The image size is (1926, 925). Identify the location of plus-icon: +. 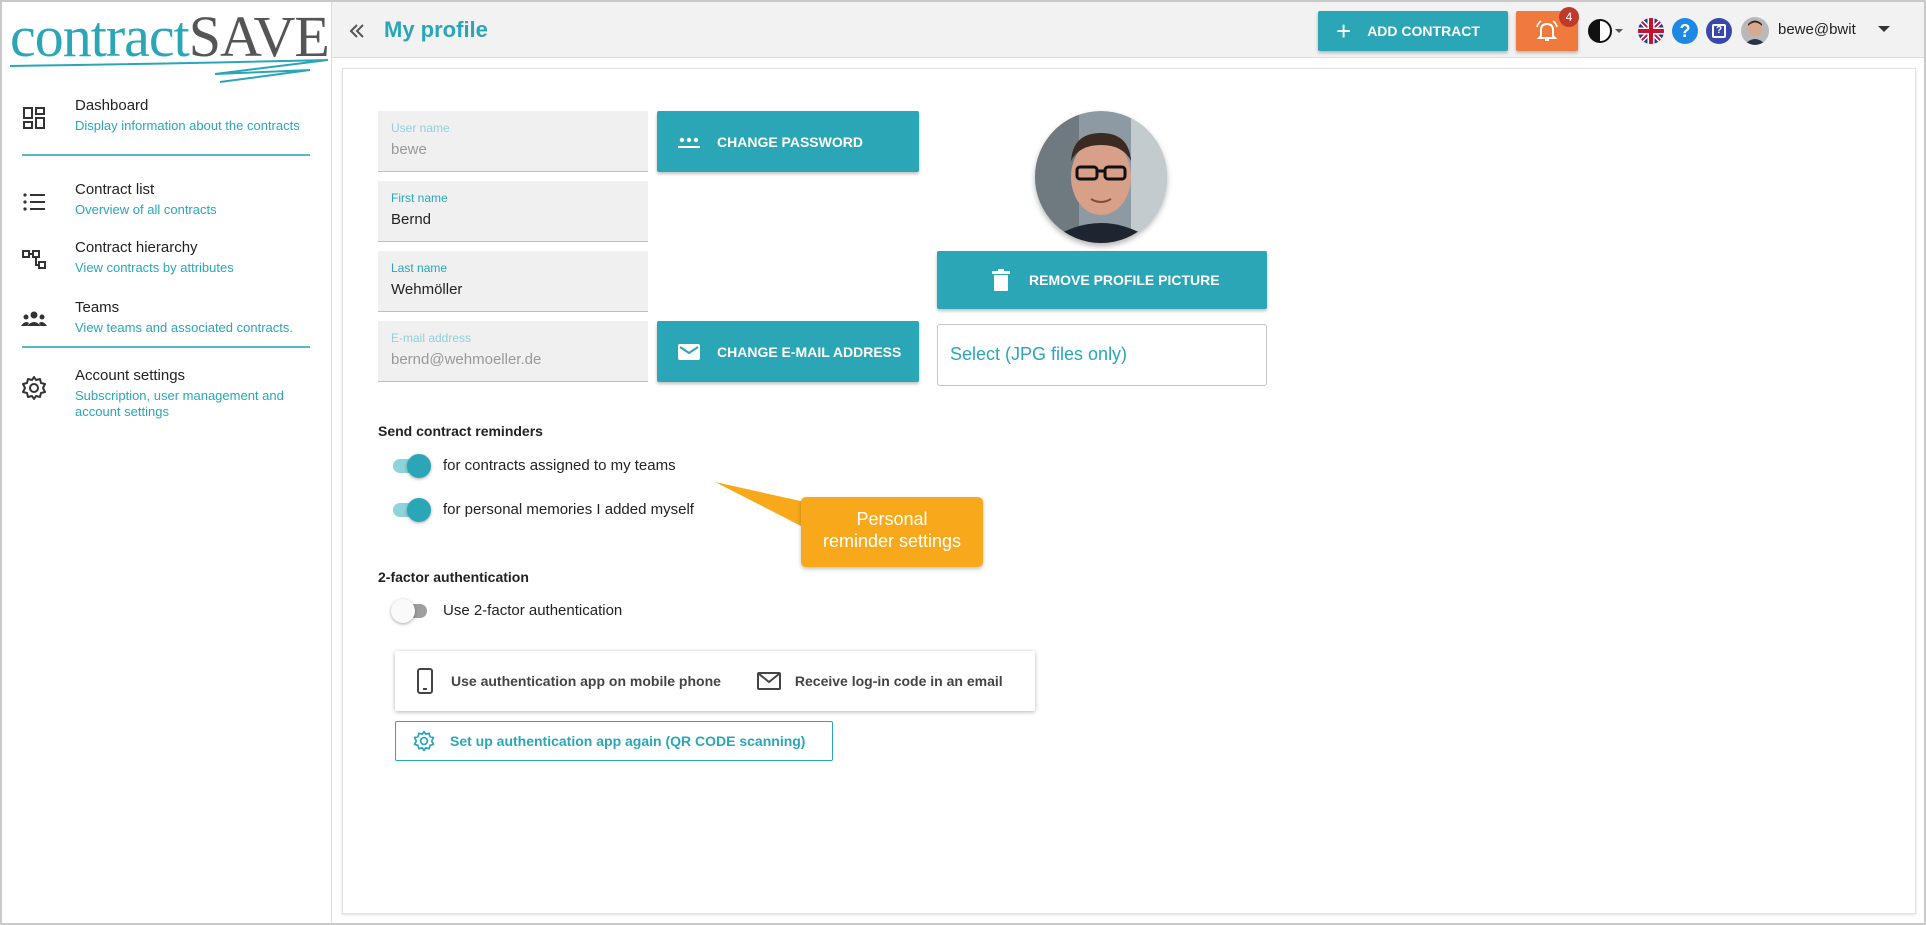
(1344, 31).